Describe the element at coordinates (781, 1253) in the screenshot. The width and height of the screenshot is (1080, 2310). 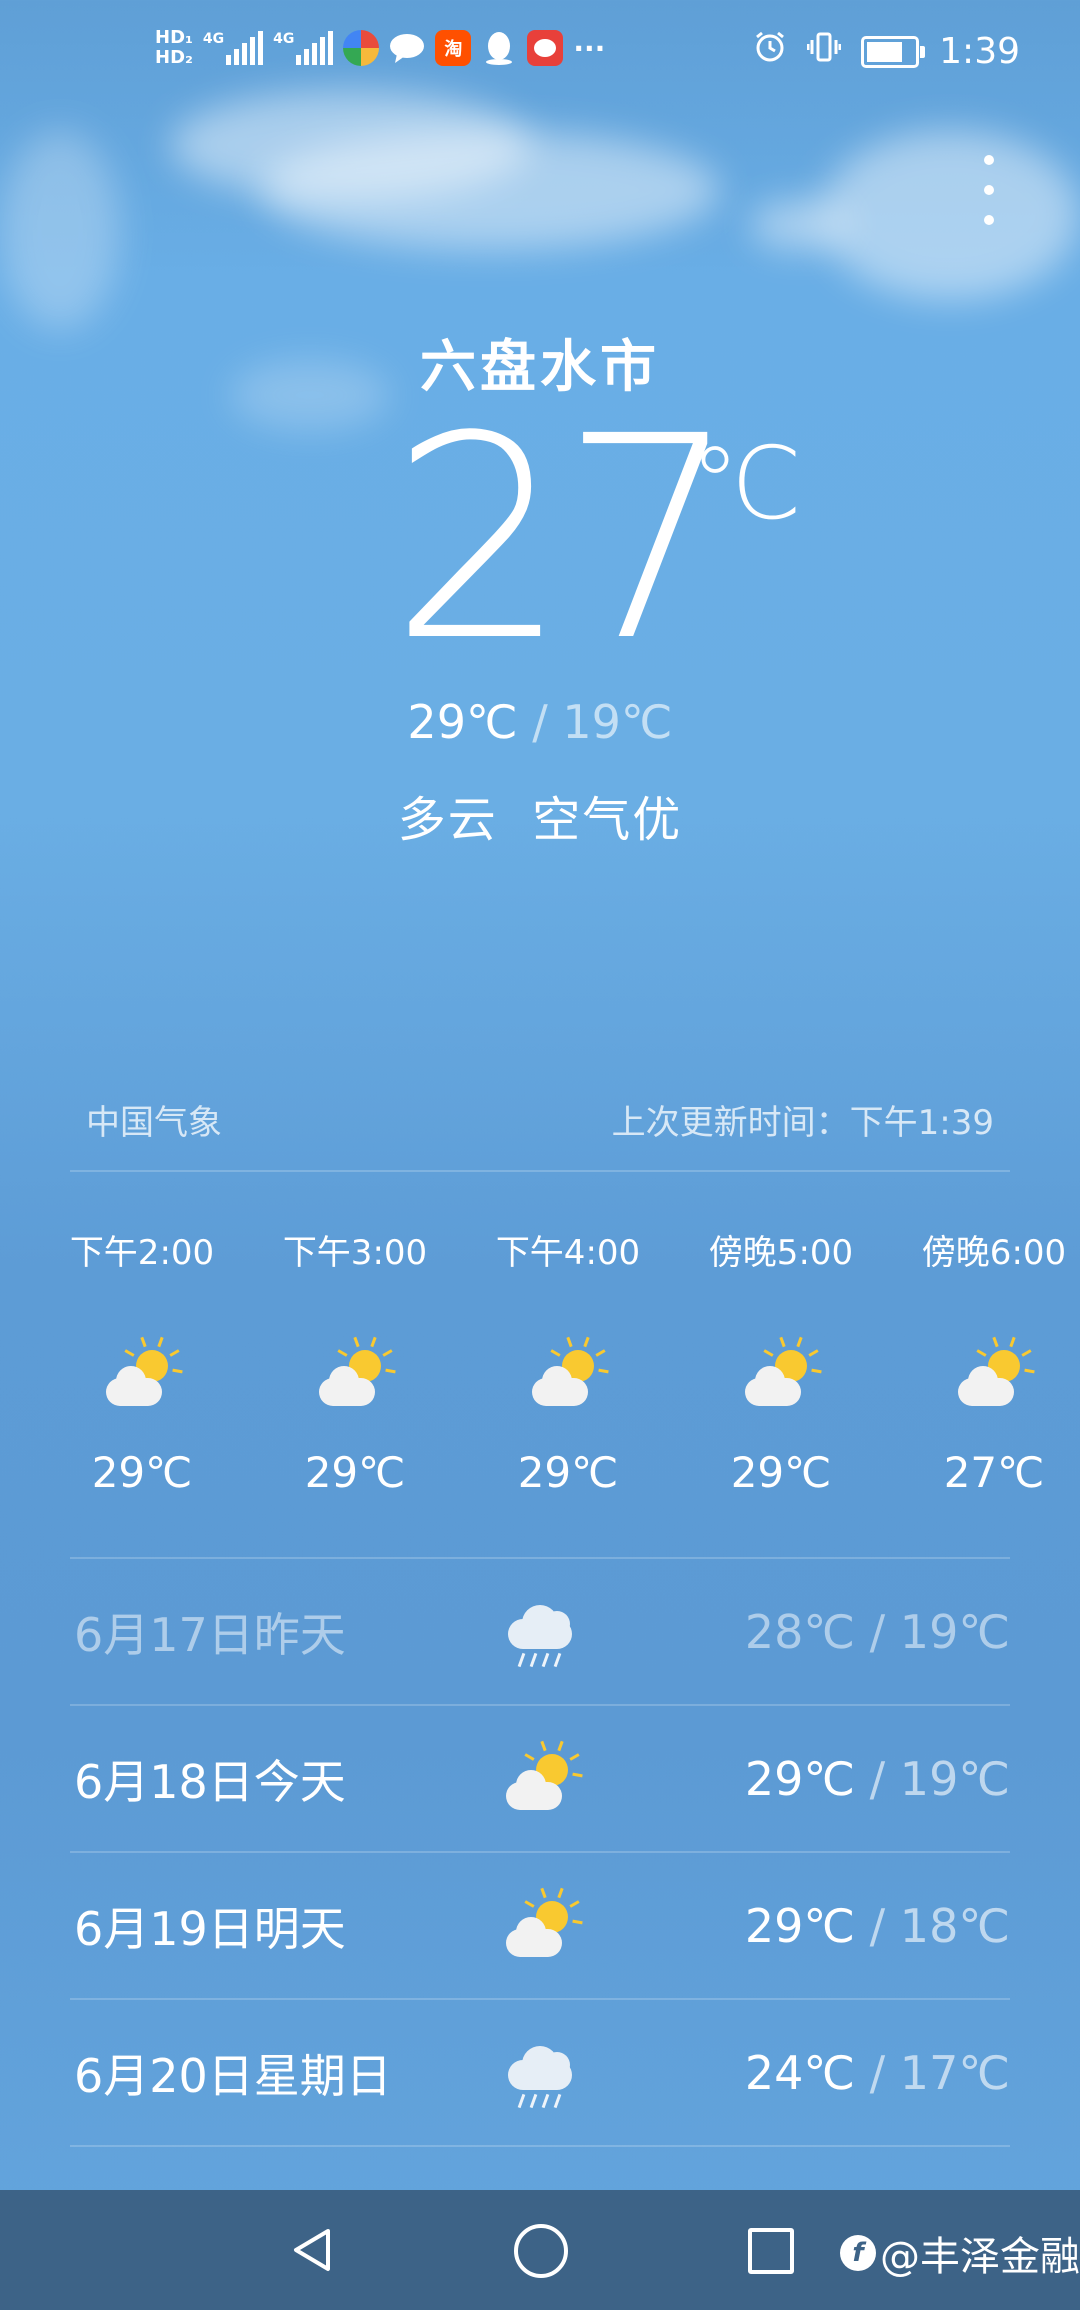
I see `hour-time: 傍晚5:00` at that location.